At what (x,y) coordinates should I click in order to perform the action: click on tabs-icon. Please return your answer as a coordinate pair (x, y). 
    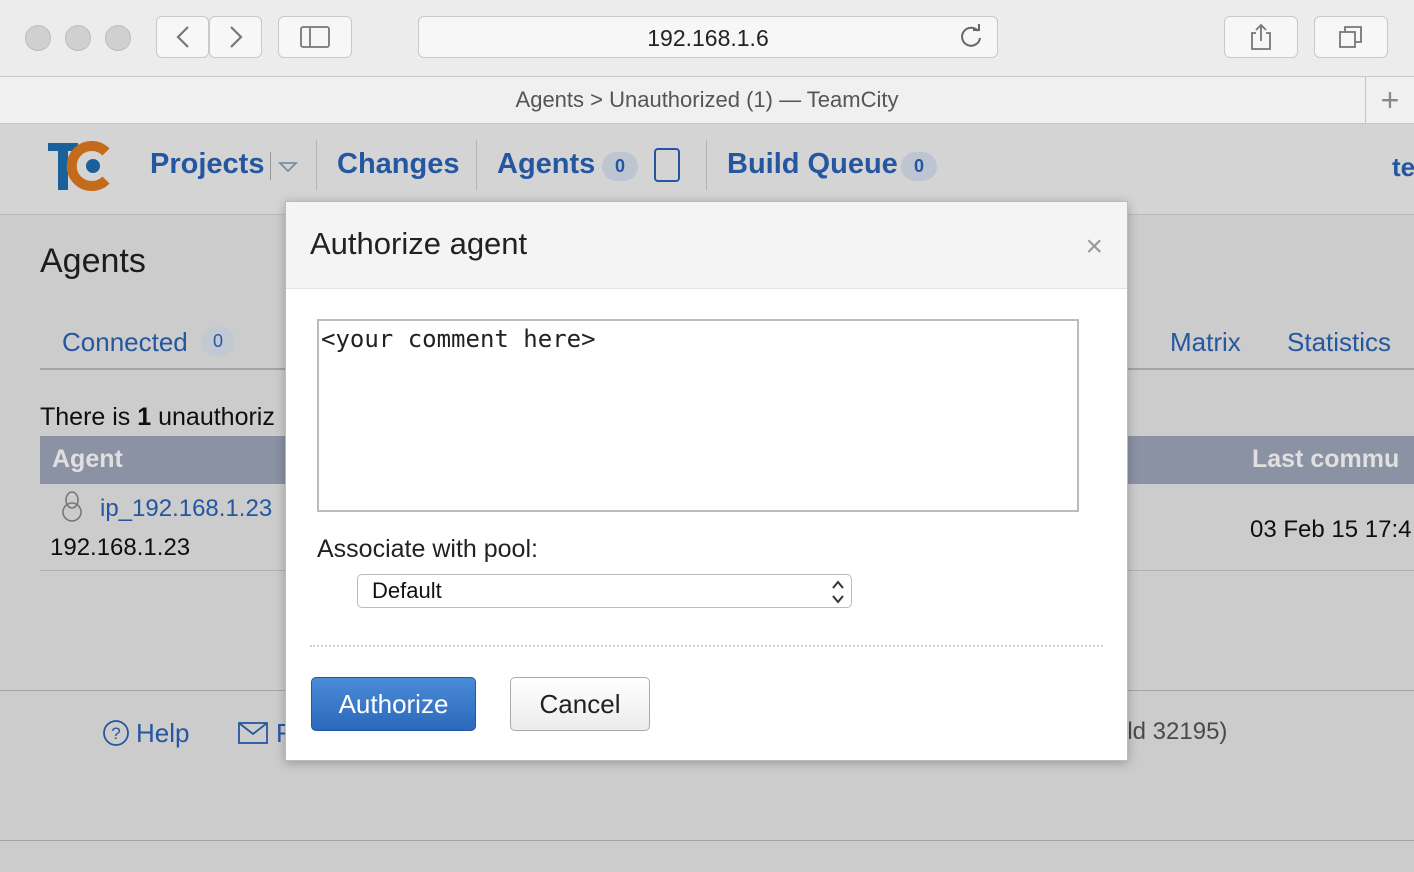
    Looking at the image, I should click on (1350, 37).